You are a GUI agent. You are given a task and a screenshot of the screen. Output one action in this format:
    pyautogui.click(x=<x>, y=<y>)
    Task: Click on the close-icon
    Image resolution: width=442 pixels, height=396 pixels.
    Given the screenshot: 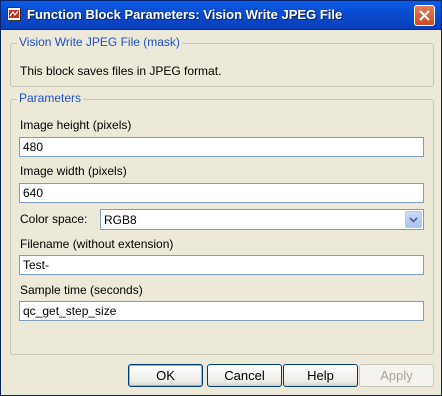 What is the action you would take?
    pyautogui.click(x=424, y=15)
    